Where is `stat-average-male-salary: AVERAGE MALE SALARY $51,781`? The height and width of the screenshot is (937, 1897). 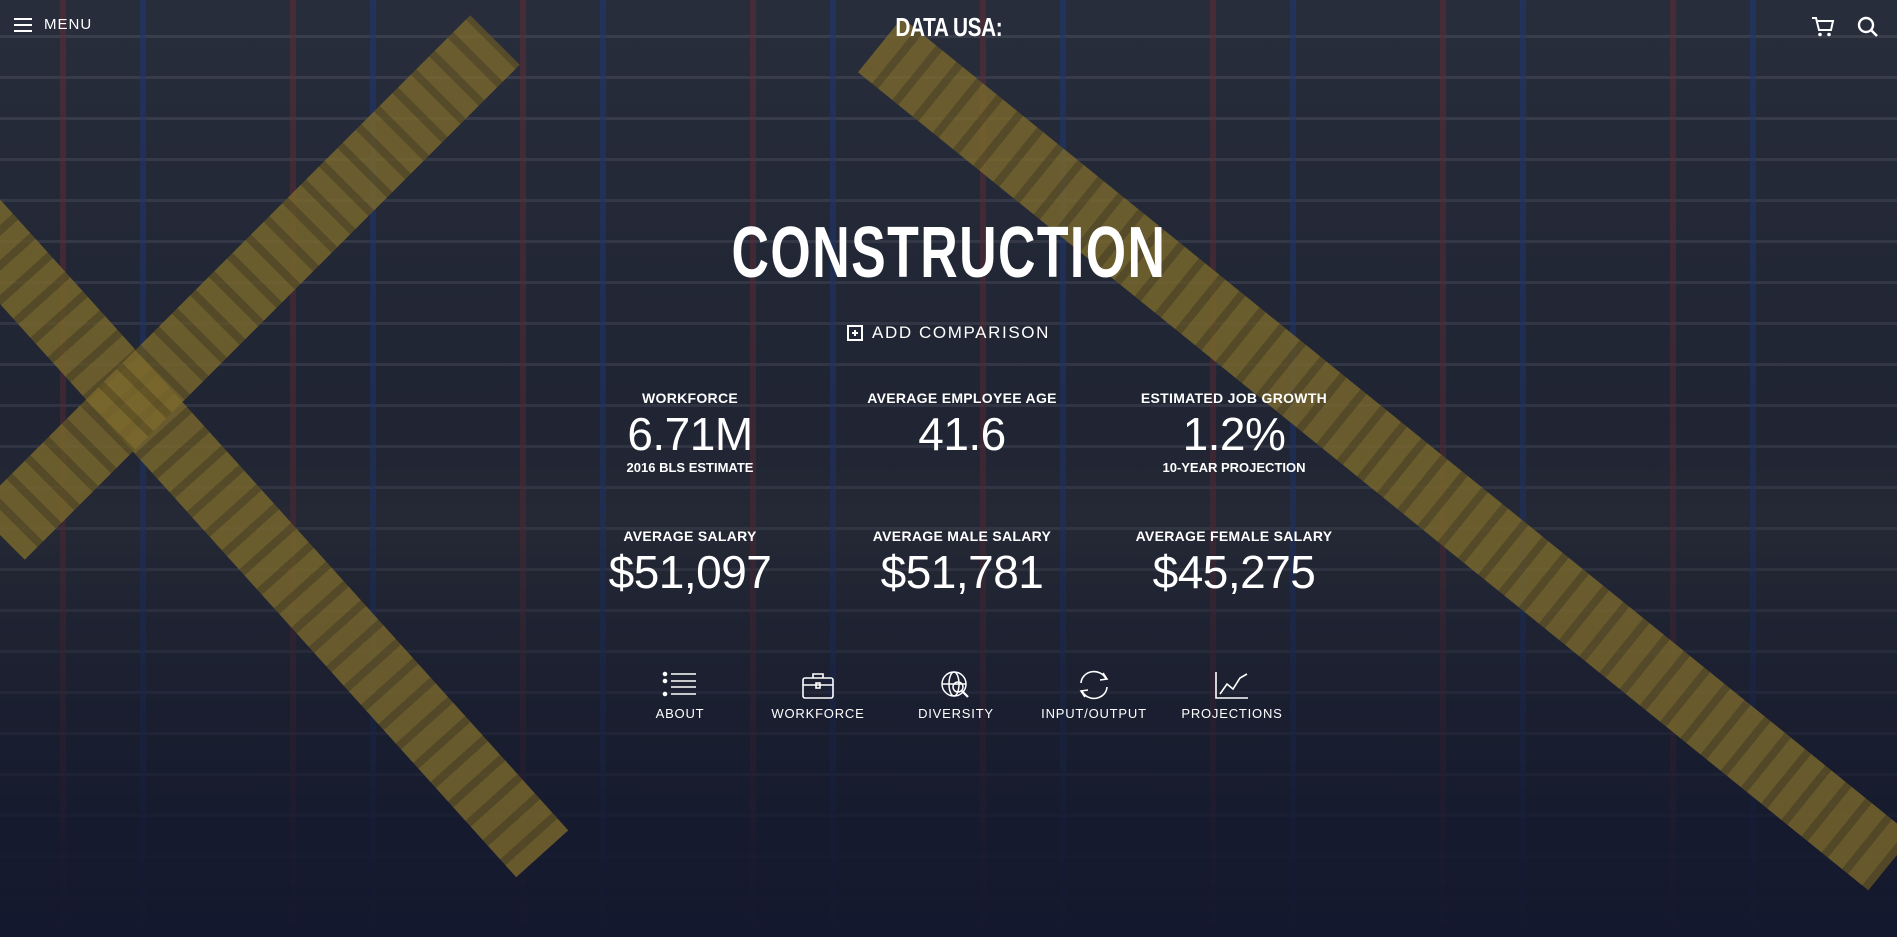
stat-average-male-salary: AVERAGE MALE SALARY $51,781 is located at coordinates (962, 588).